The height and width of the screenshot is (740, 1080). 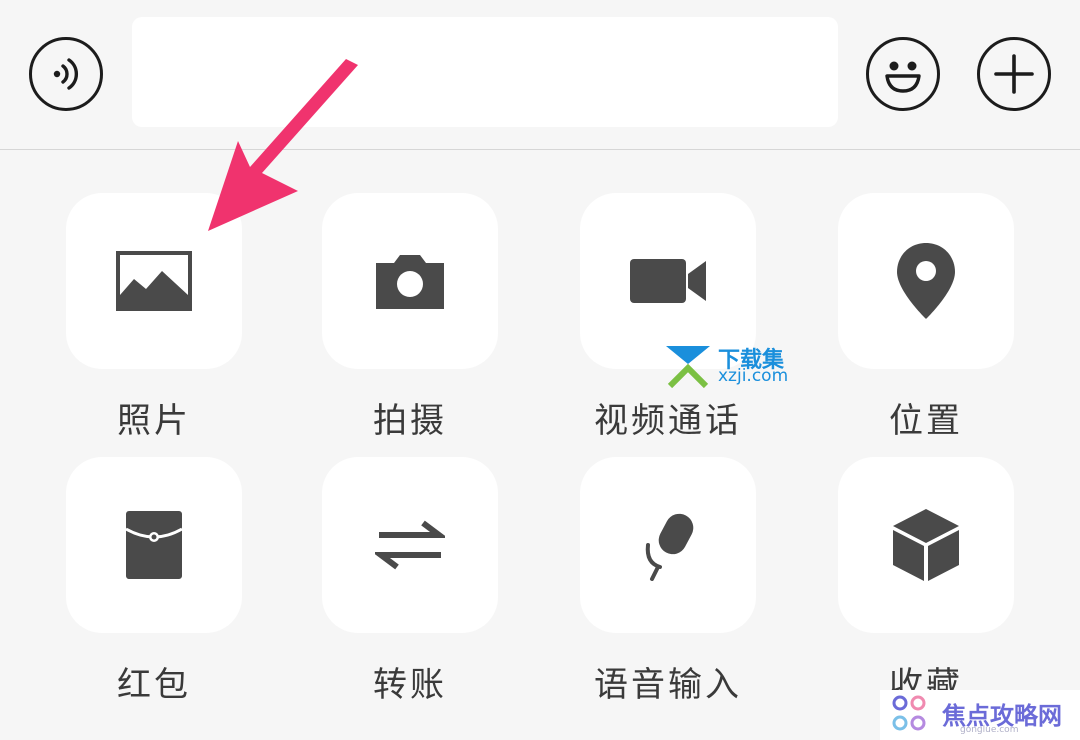 What do you see at coordinates (410, 421) in the screenshot?
I see `camera-label: 拍摄` at bounding box center [410, 421].